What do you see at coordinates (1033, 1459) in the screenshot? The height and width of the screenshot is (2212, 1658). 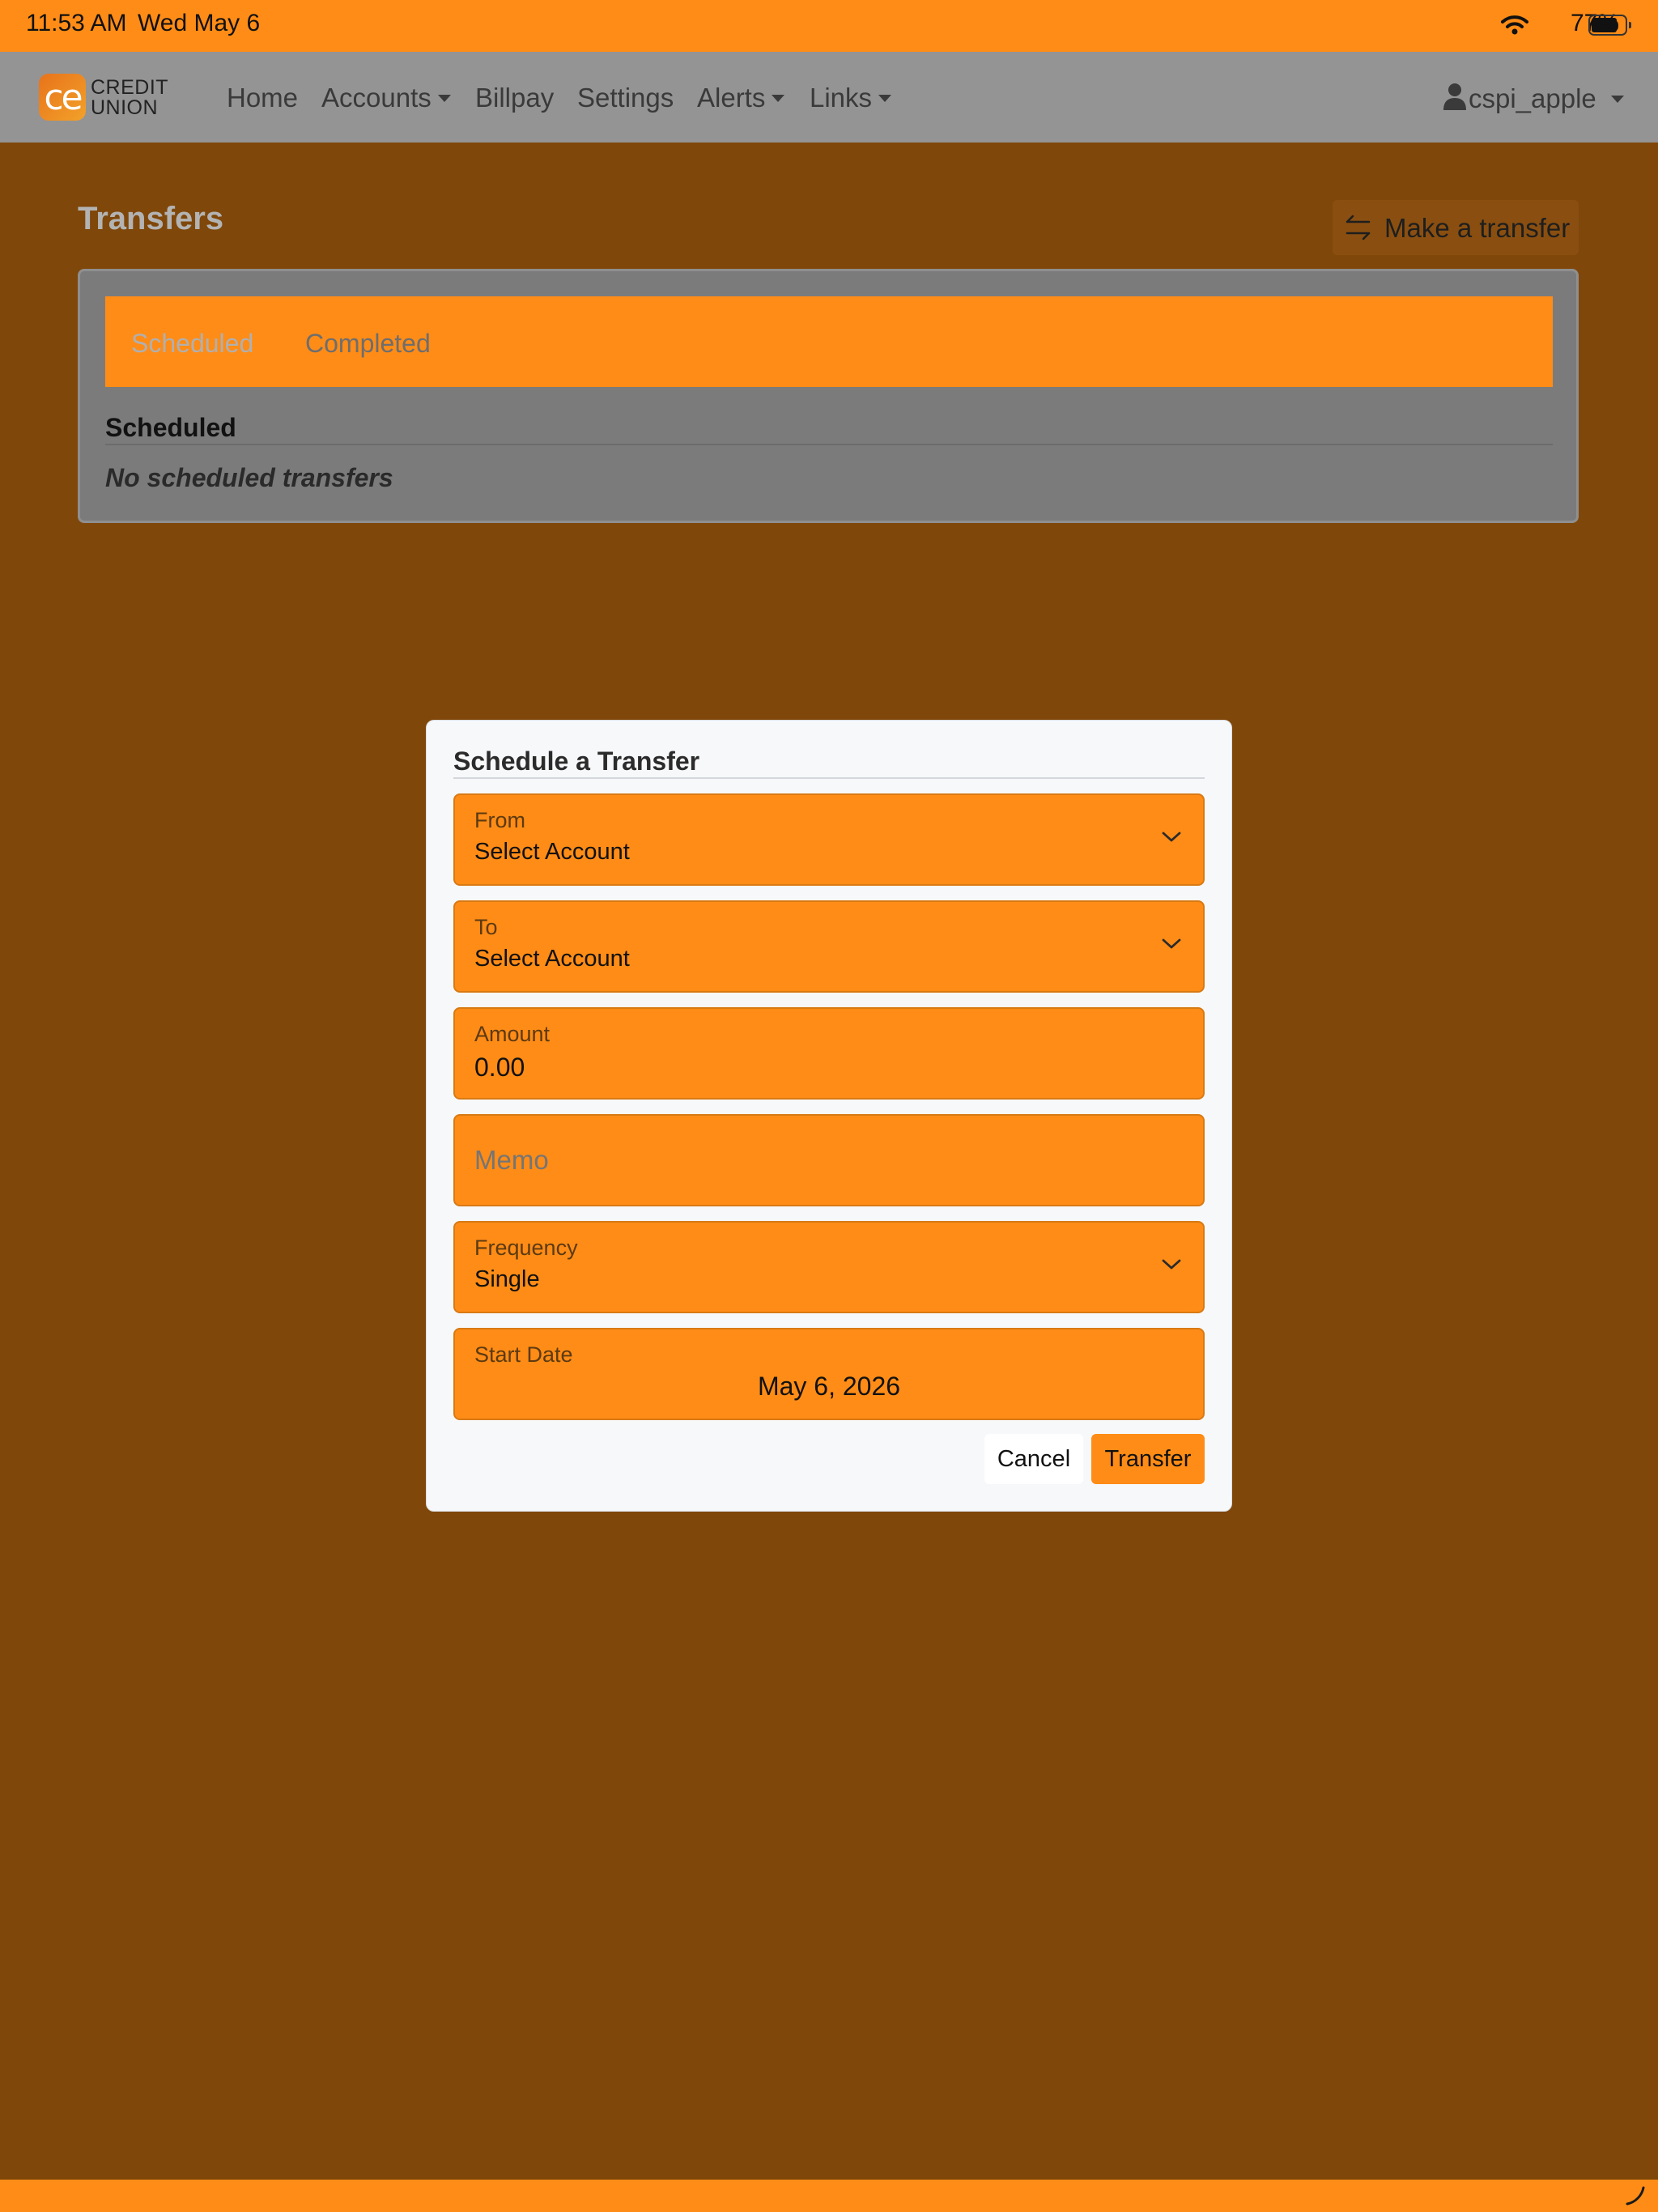 I see `cancel-button: Cancel` at bounding box center [1033, 1459].